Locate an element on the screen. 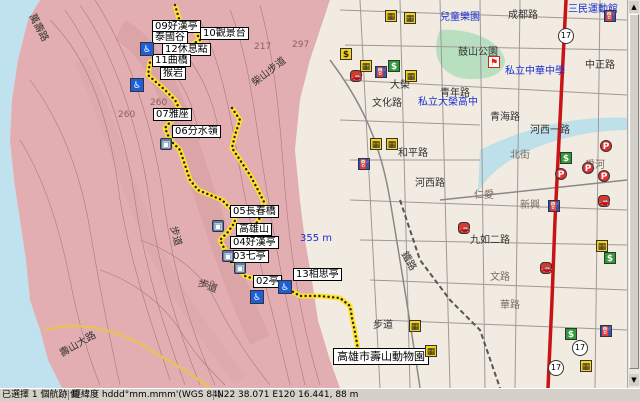  waypoint-label: 06分水嶺 is located at coordinates (196, 131).